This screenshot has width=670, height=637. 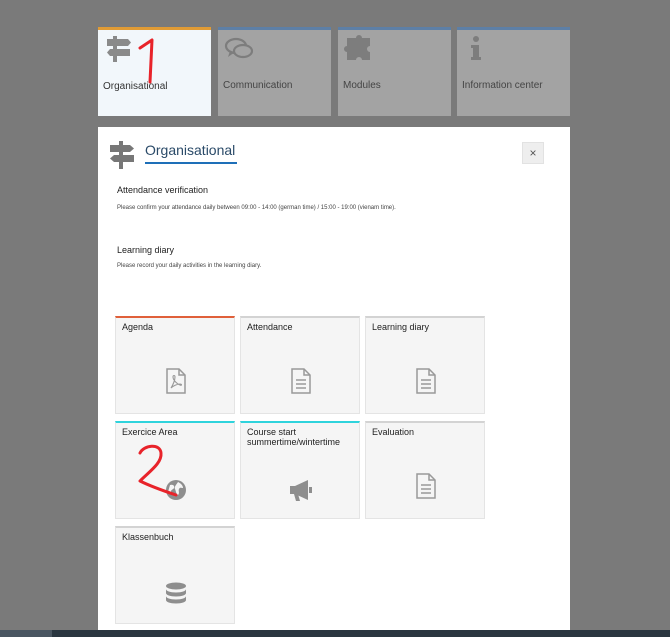 I want to click on tab-organisational: Organisational, so click(x=154, y=71).